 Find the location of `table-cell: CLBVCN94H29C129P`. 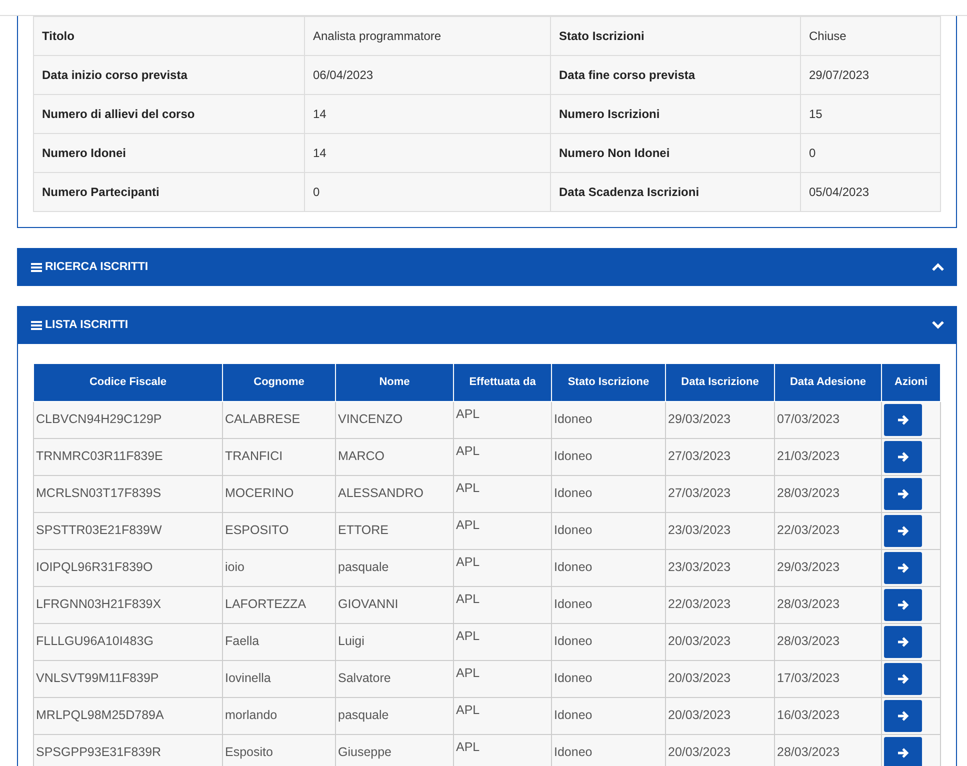

table-cell: CLBVCN94H29C129P is located at coordinates (128, 419).